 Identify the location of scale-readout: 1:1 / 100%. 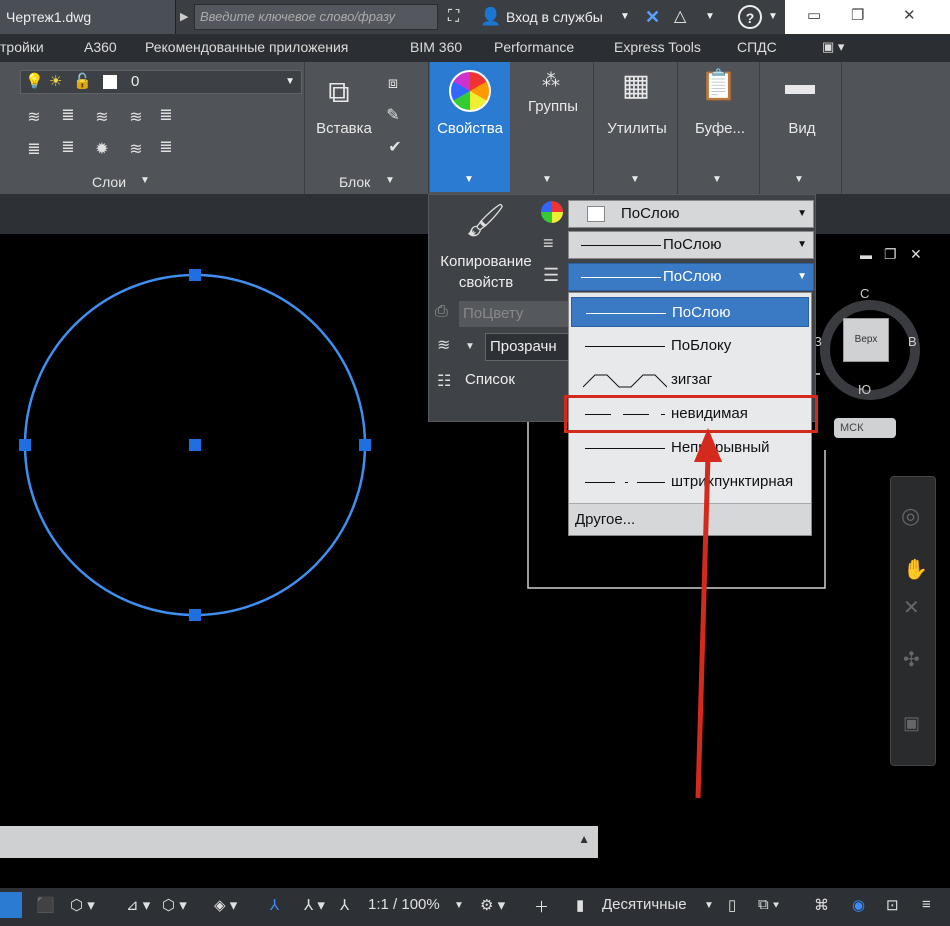
(404, 904).